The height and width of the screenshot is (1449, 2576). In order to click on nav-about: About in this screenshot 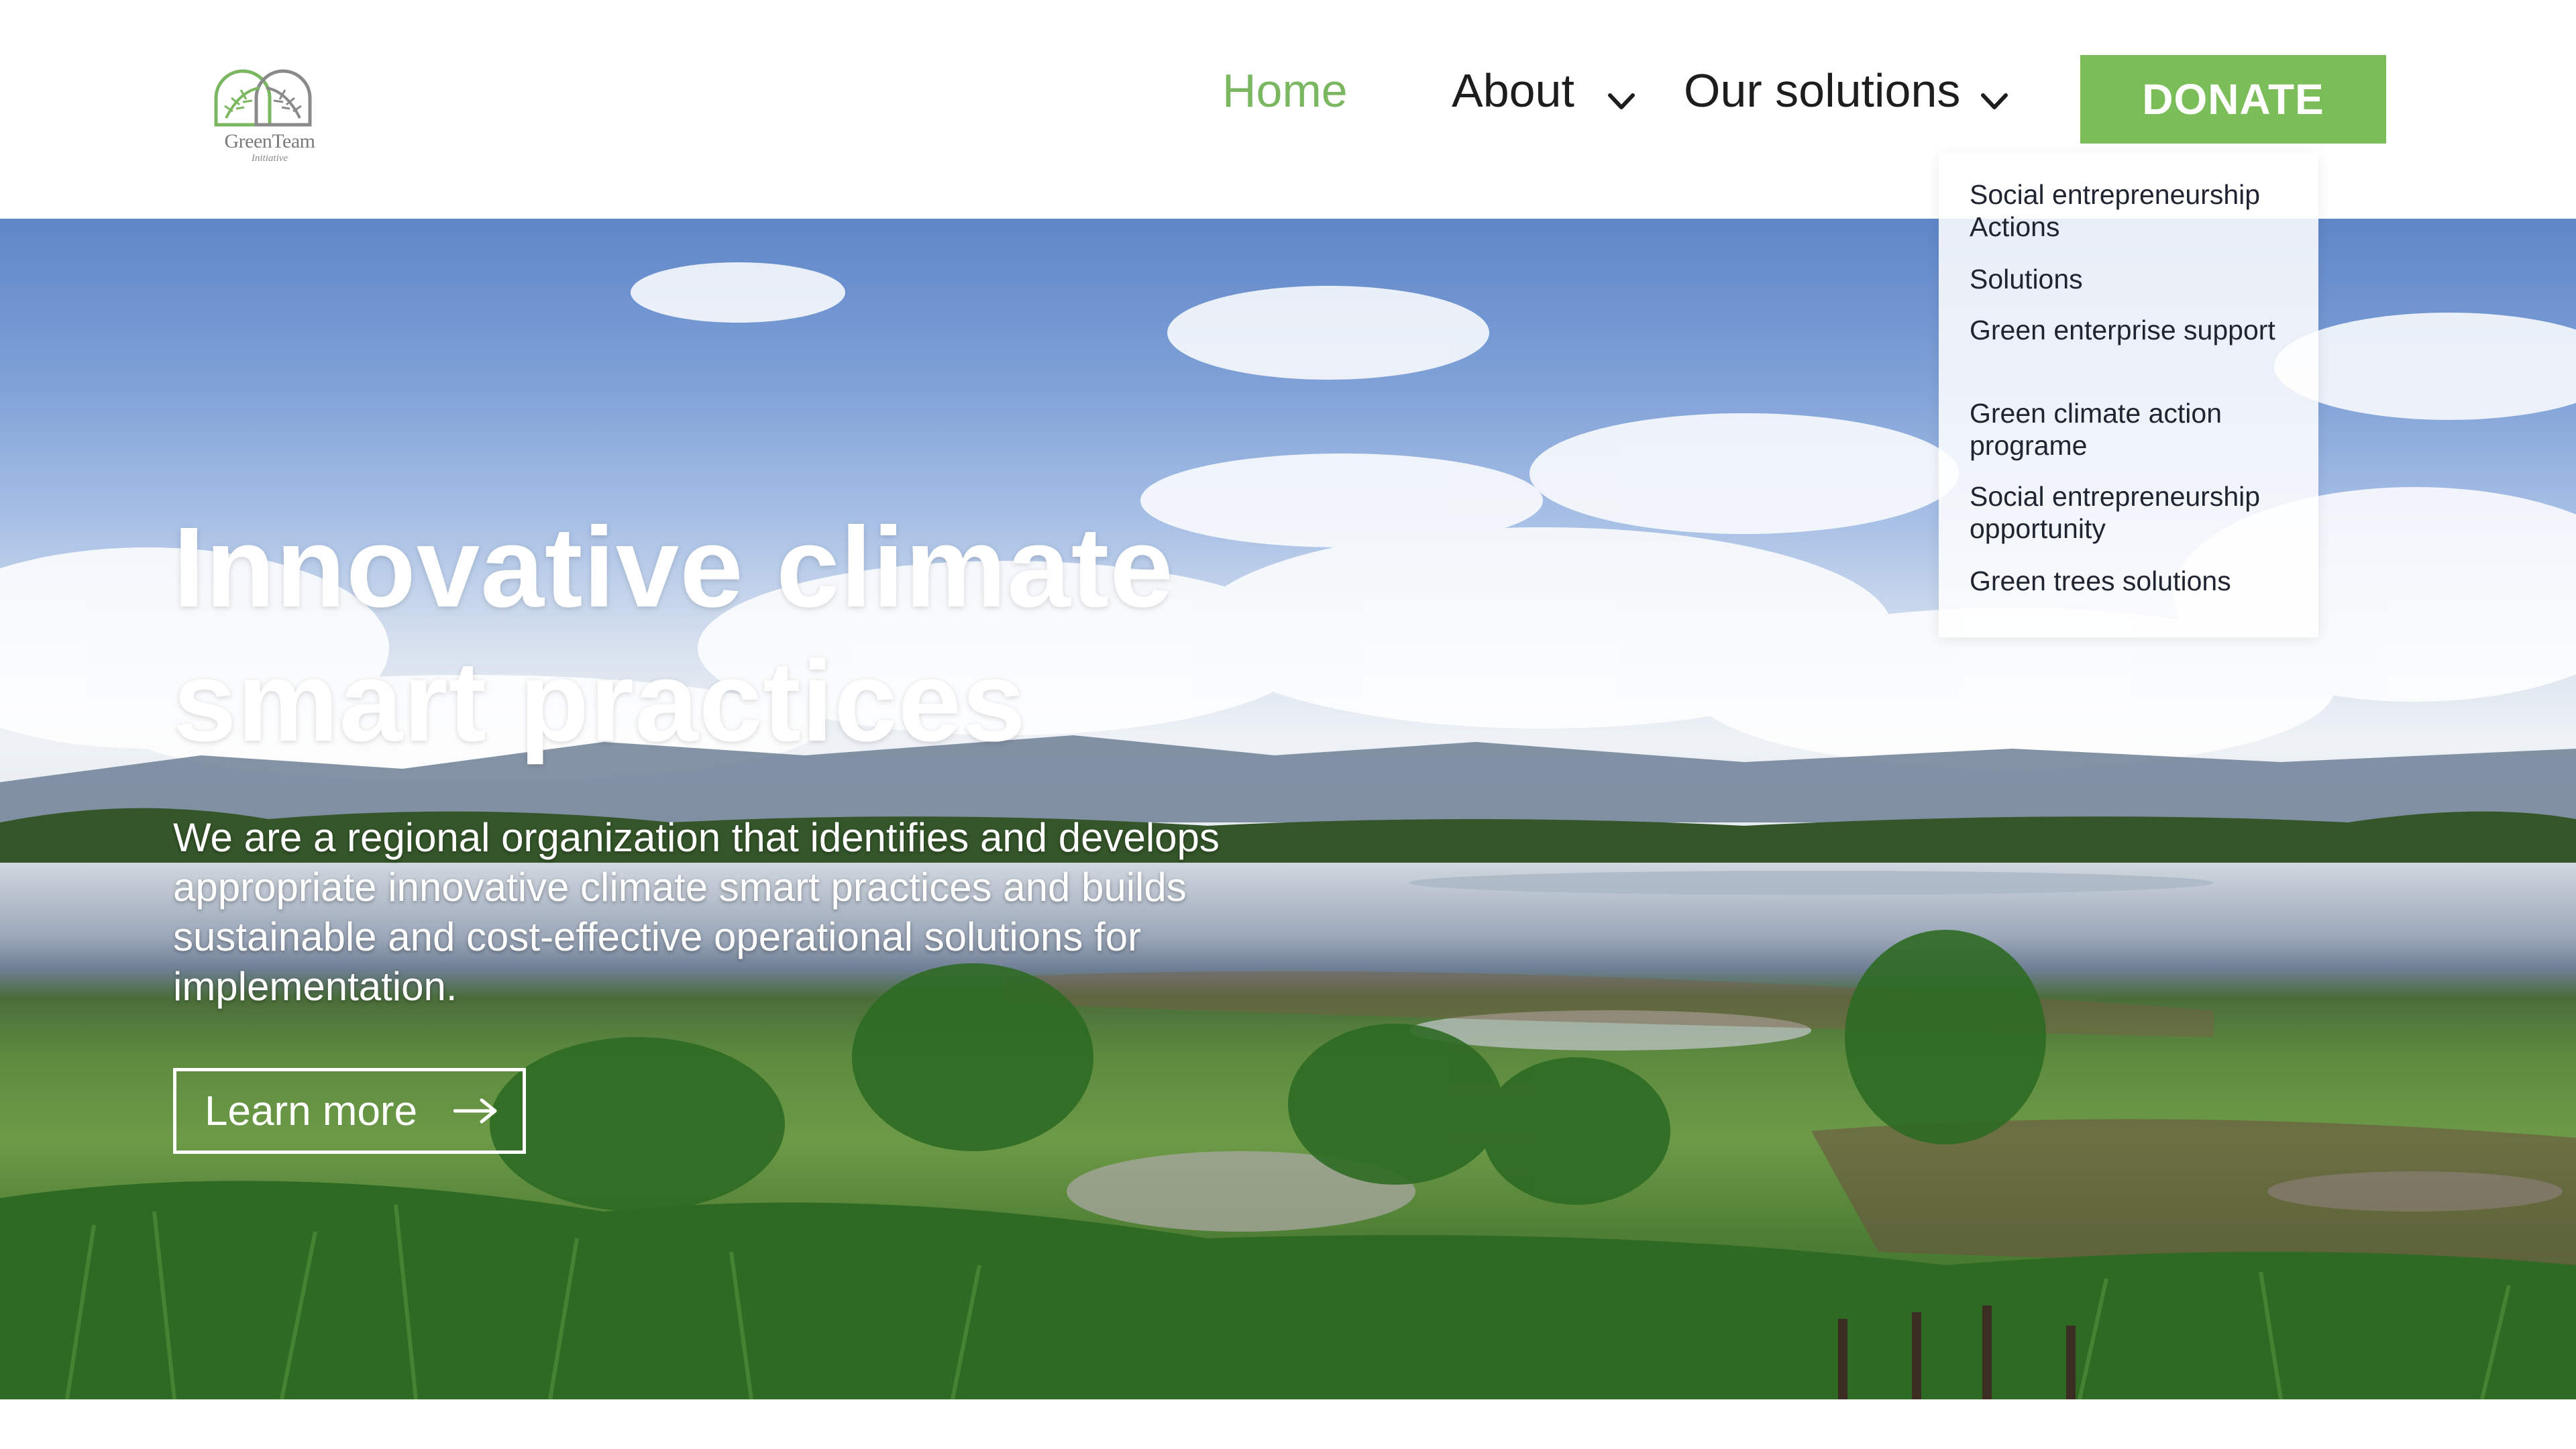, I will do `click(1513, 90)`.